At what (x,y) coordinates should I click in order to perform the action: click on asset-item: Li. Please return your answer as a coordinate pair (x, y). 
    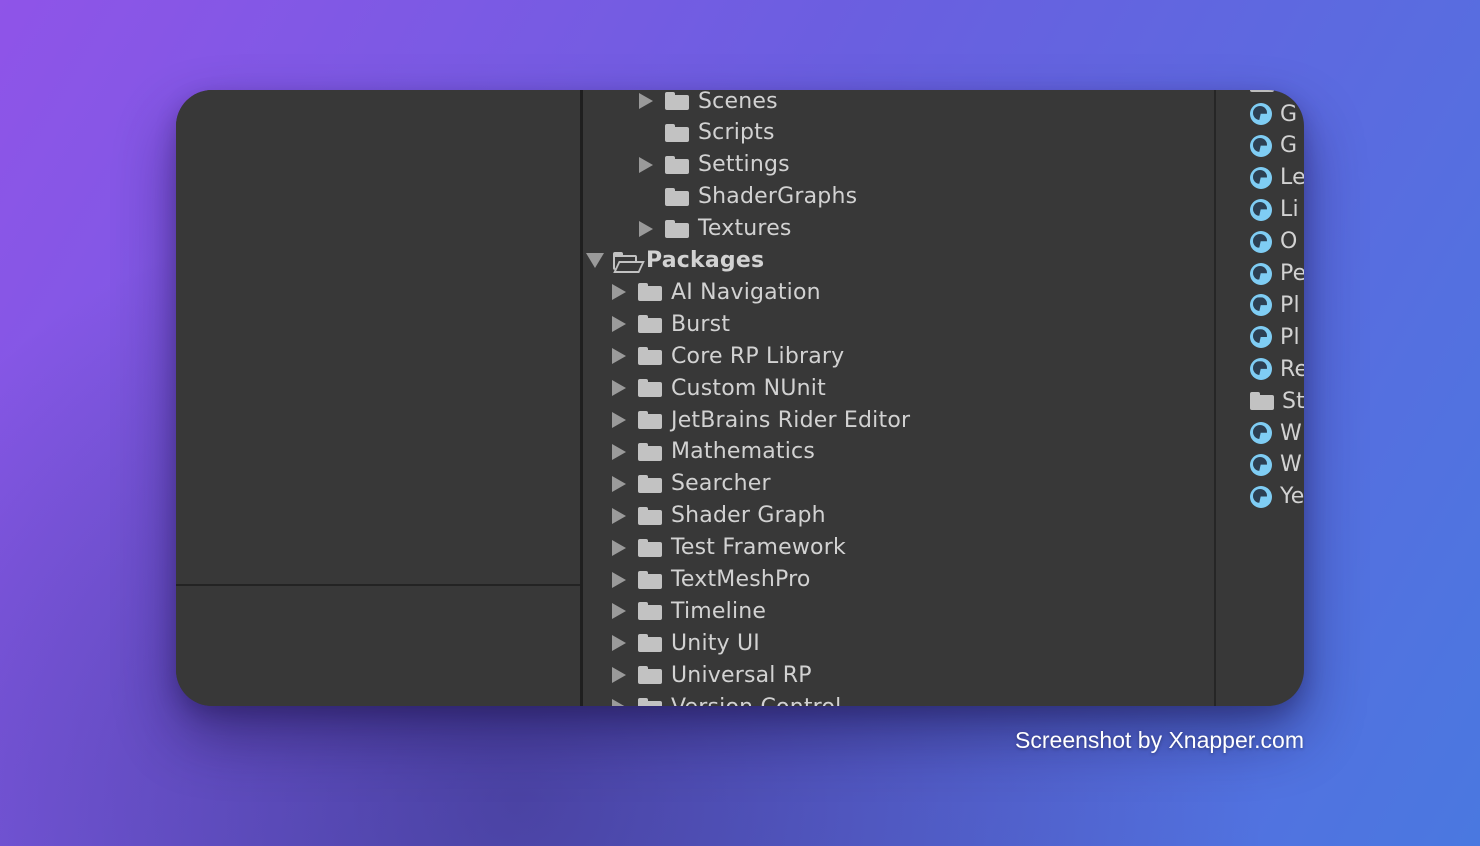
    Looking at the image, I should click on (1274, 210).